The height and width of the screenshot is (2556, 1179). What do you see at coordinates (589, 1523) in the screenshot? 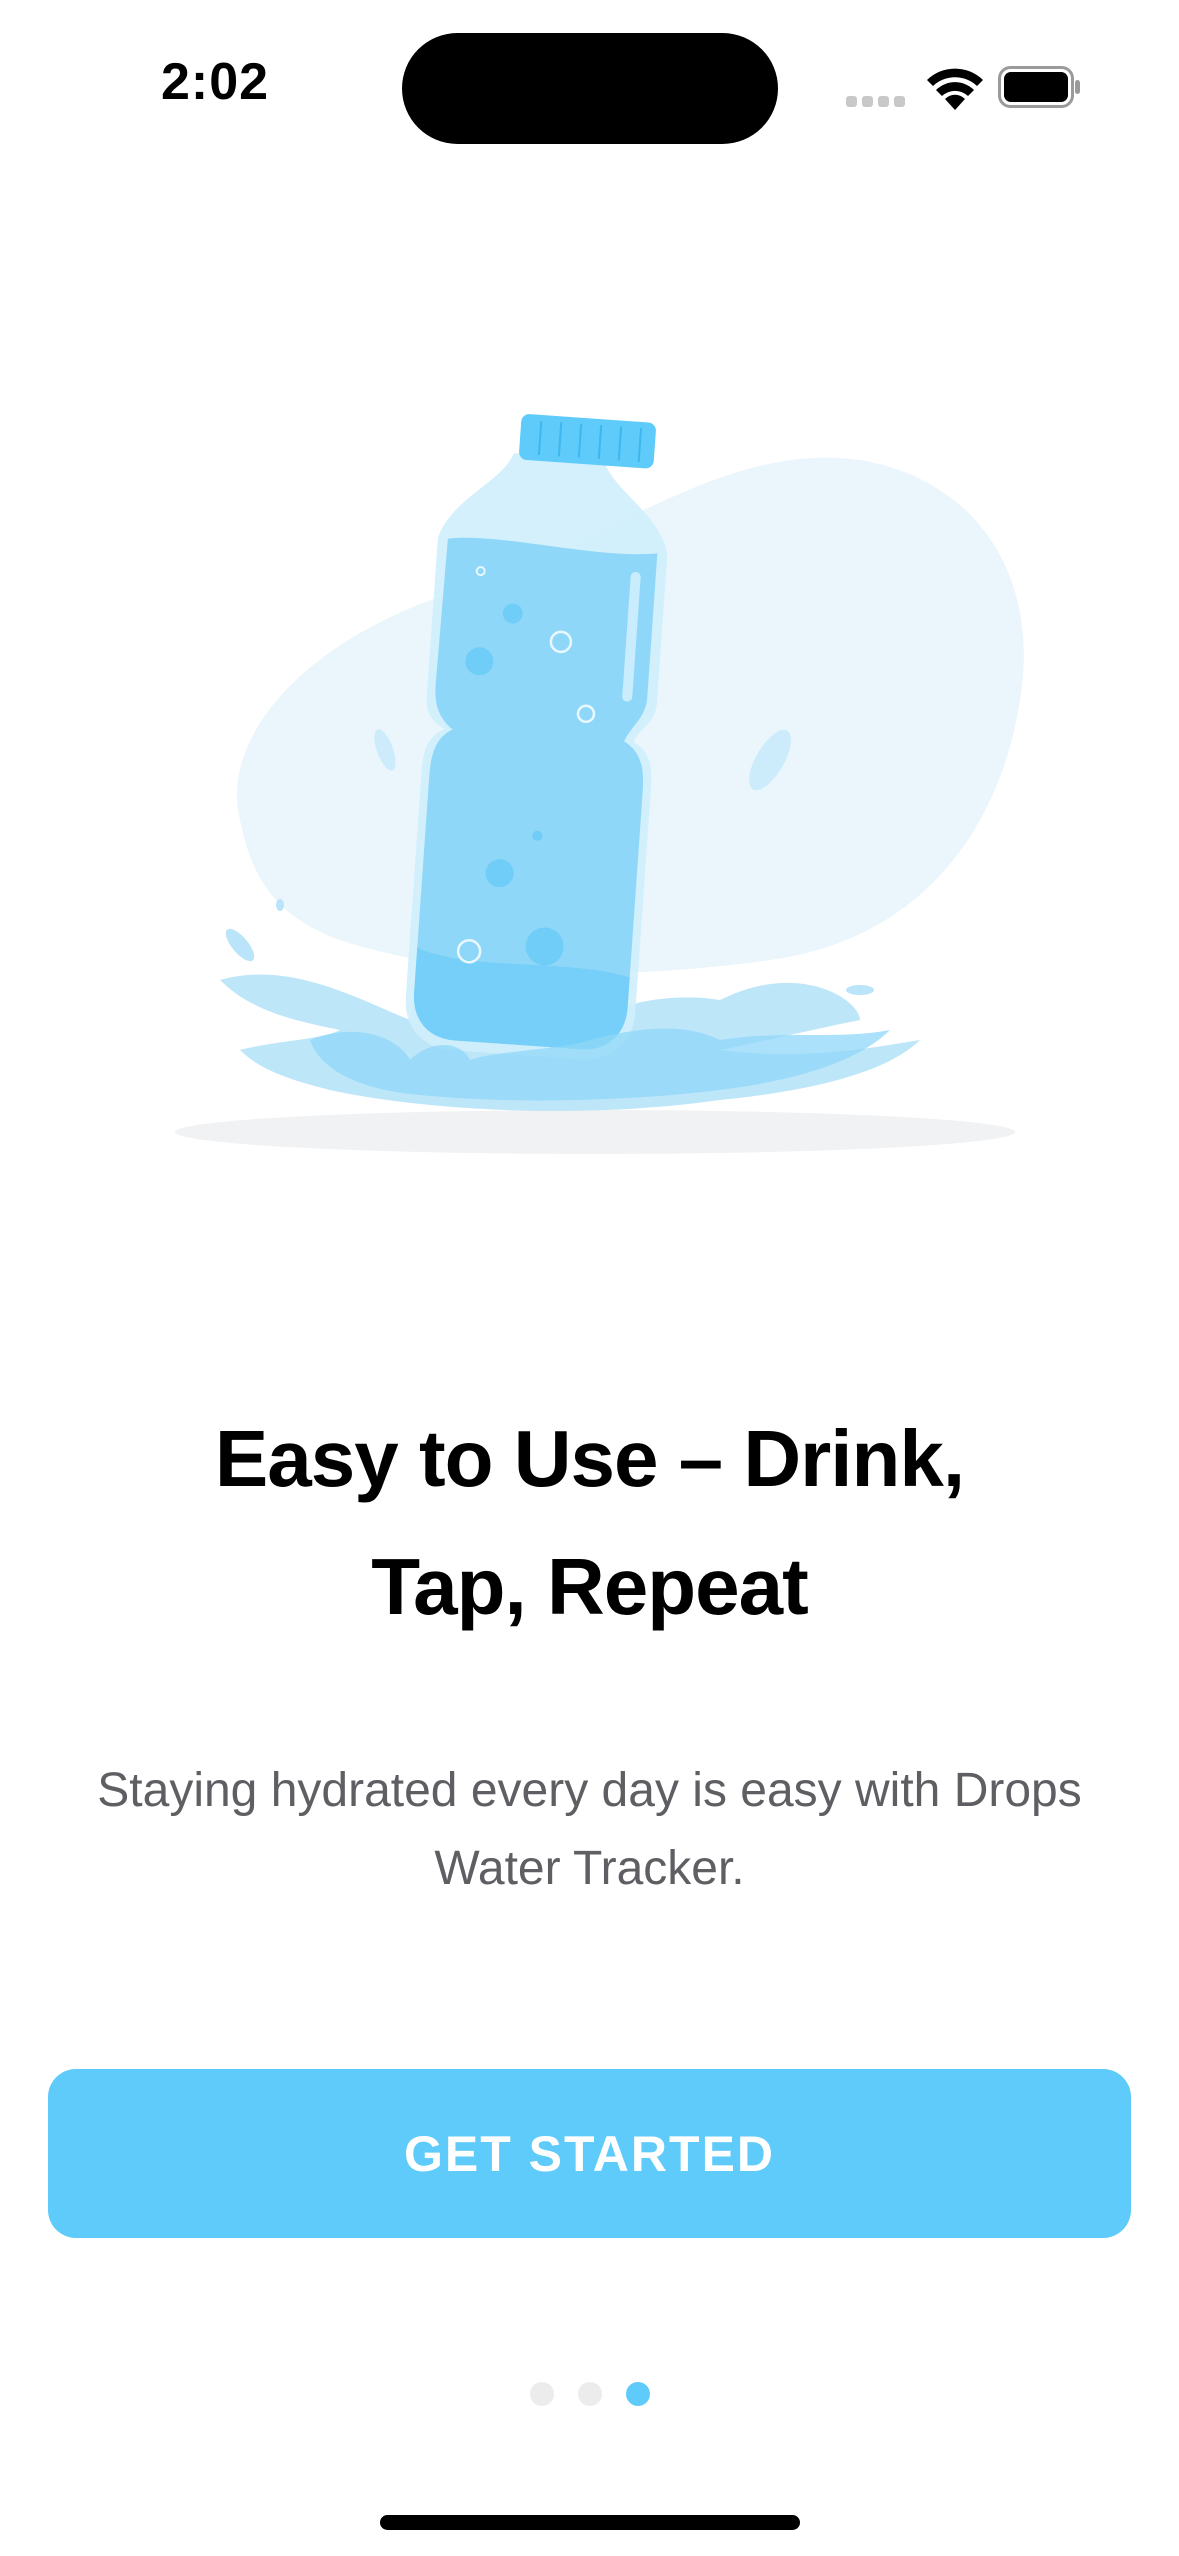
I see `page-title: Easy to Use – Drink, Tap, Repeat` at bounding box center [589, 1523].